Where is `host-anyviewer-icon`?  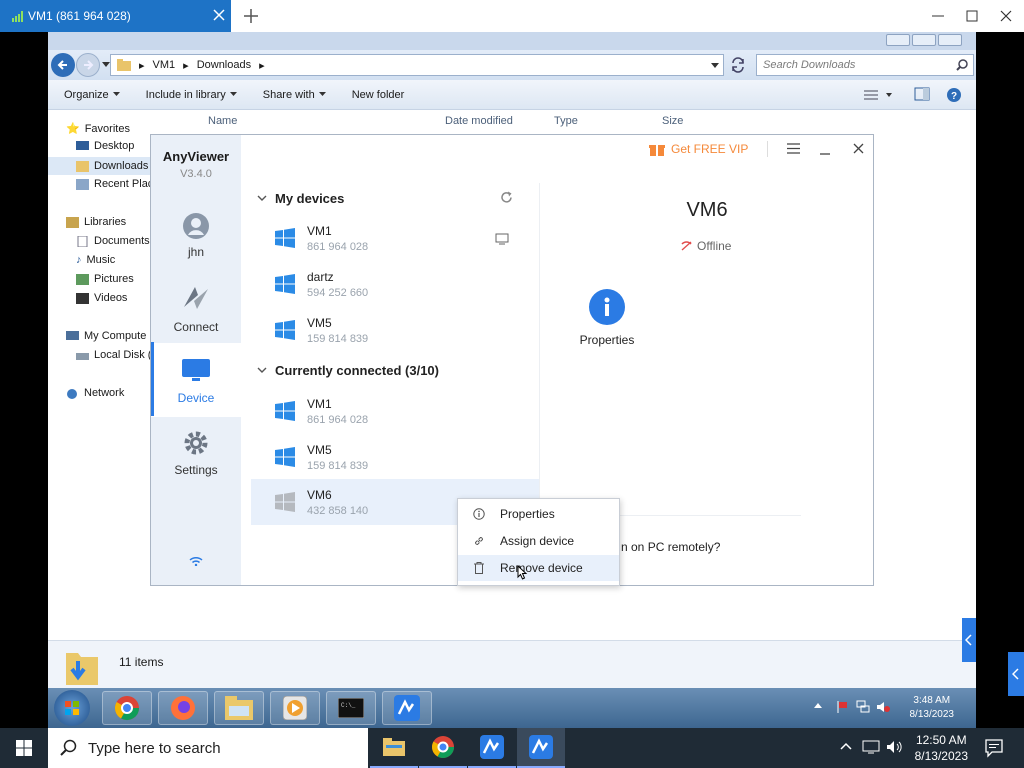
host-anyviewer-icon is located at coordinates (492, 748).